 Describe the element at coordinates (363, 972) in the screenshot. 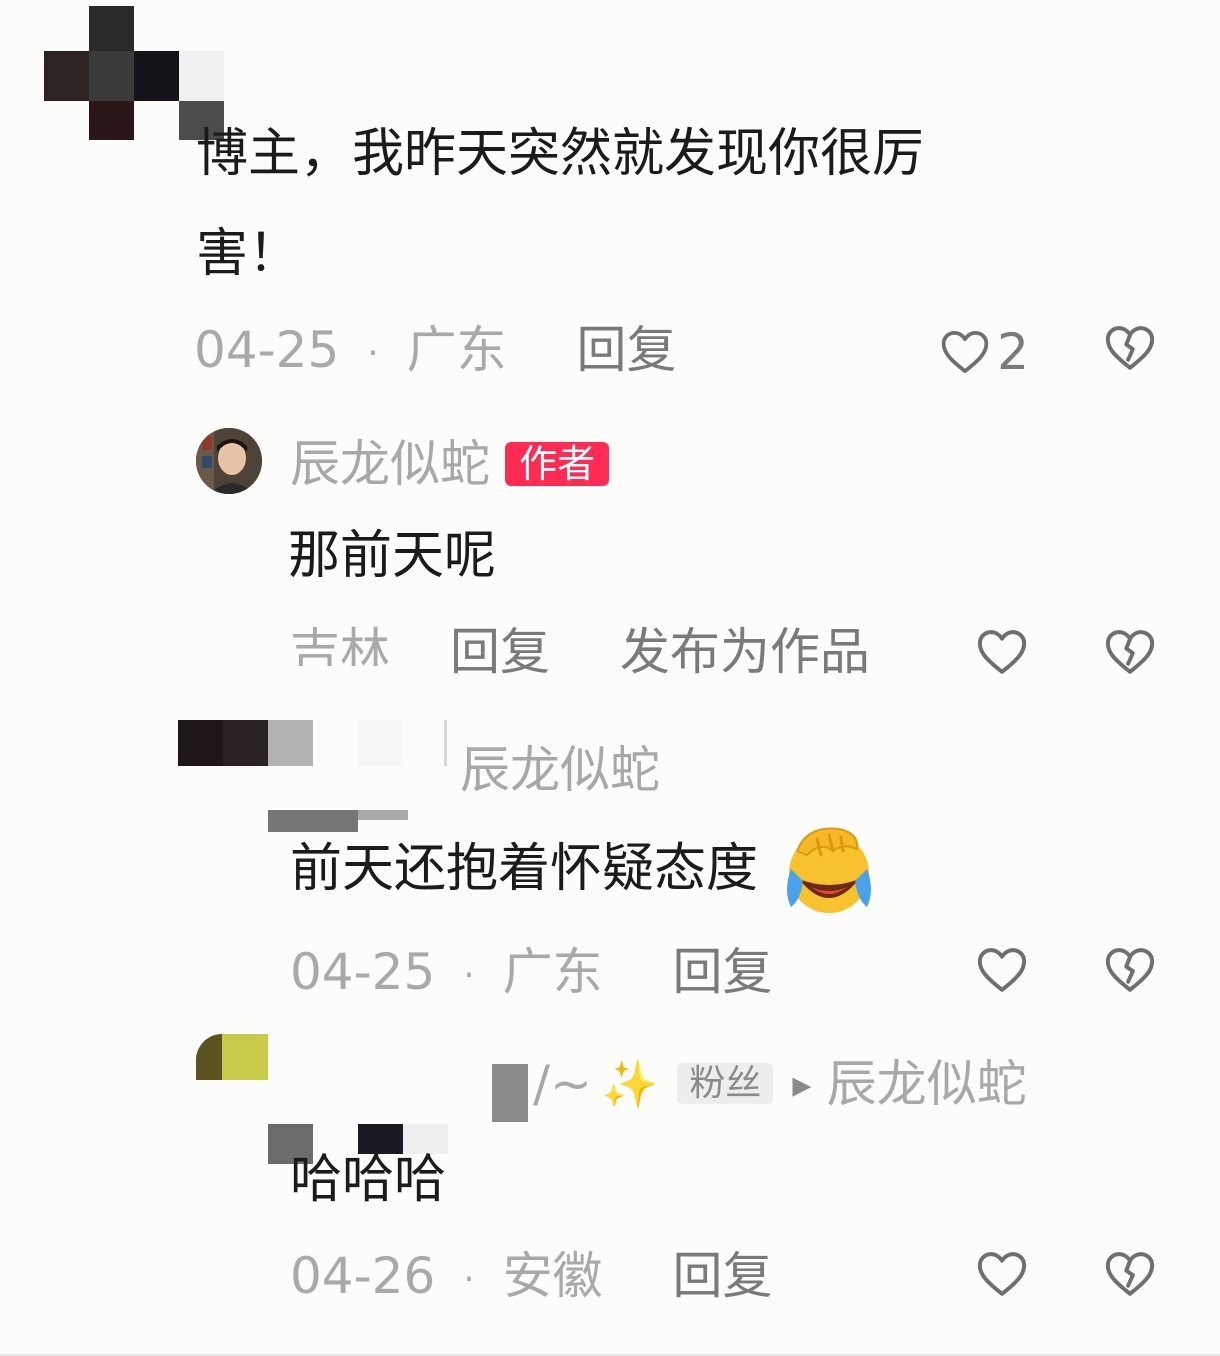

I see `reply-date: 04-25` at that location.